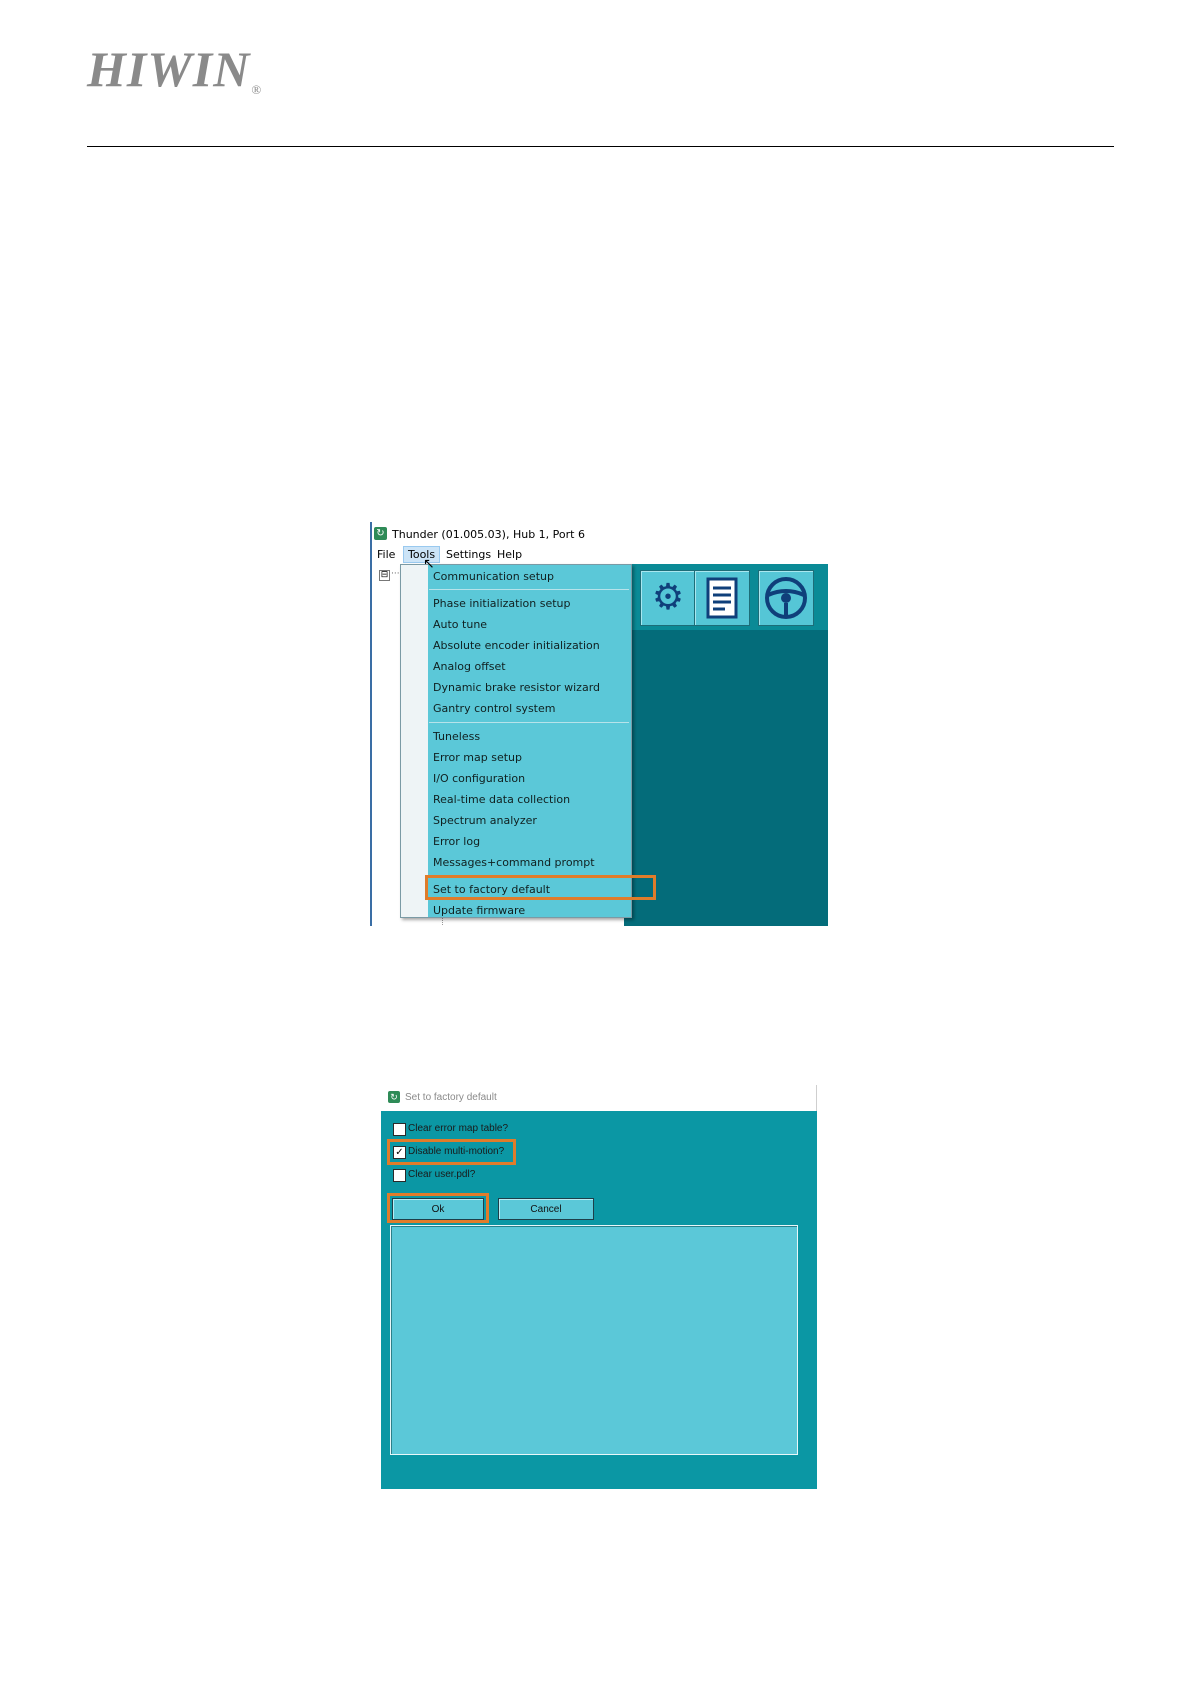  I want to click on menu-item-messages-command-prompt: Messages+command prompt, so click(514, 862).